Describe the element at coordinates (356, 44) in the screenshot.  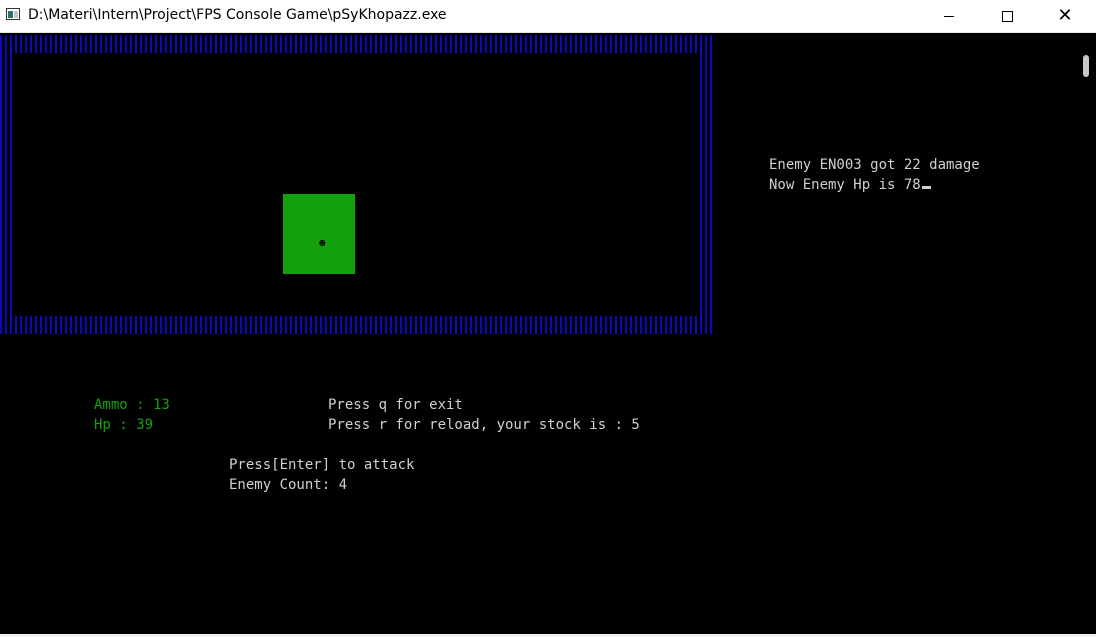
I see `arena-wall-top` at that location.